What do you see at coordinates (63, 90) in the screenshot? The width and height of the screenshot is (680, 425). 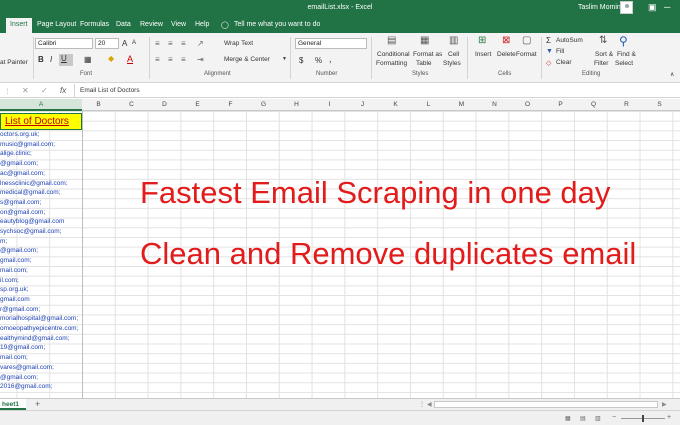 I see `insert-function-button: fx` at bounding box center [63, 90].